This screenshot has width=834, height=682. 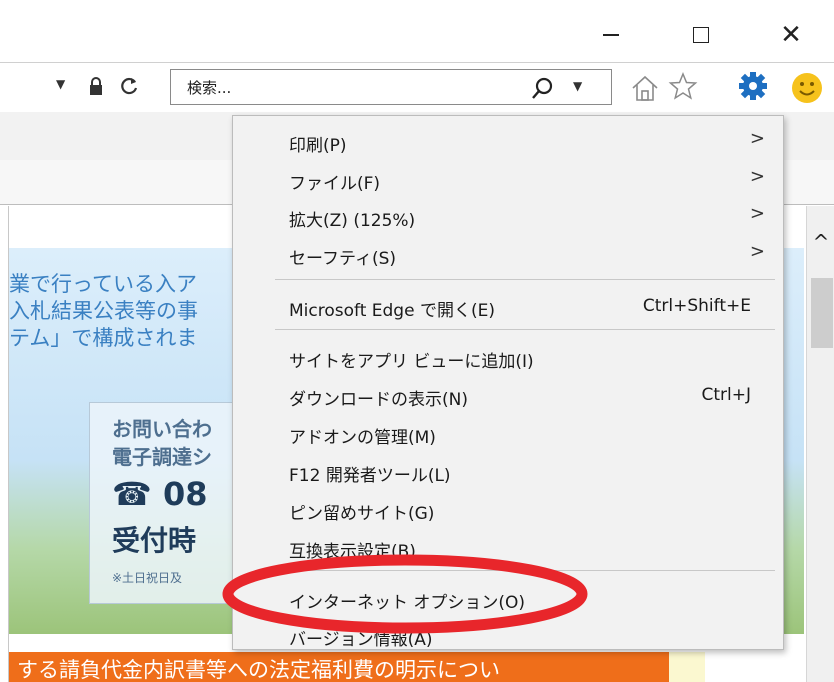 I want to click on menu-item-label: ダウンロードの表示(N), so click(x=378, y=400).